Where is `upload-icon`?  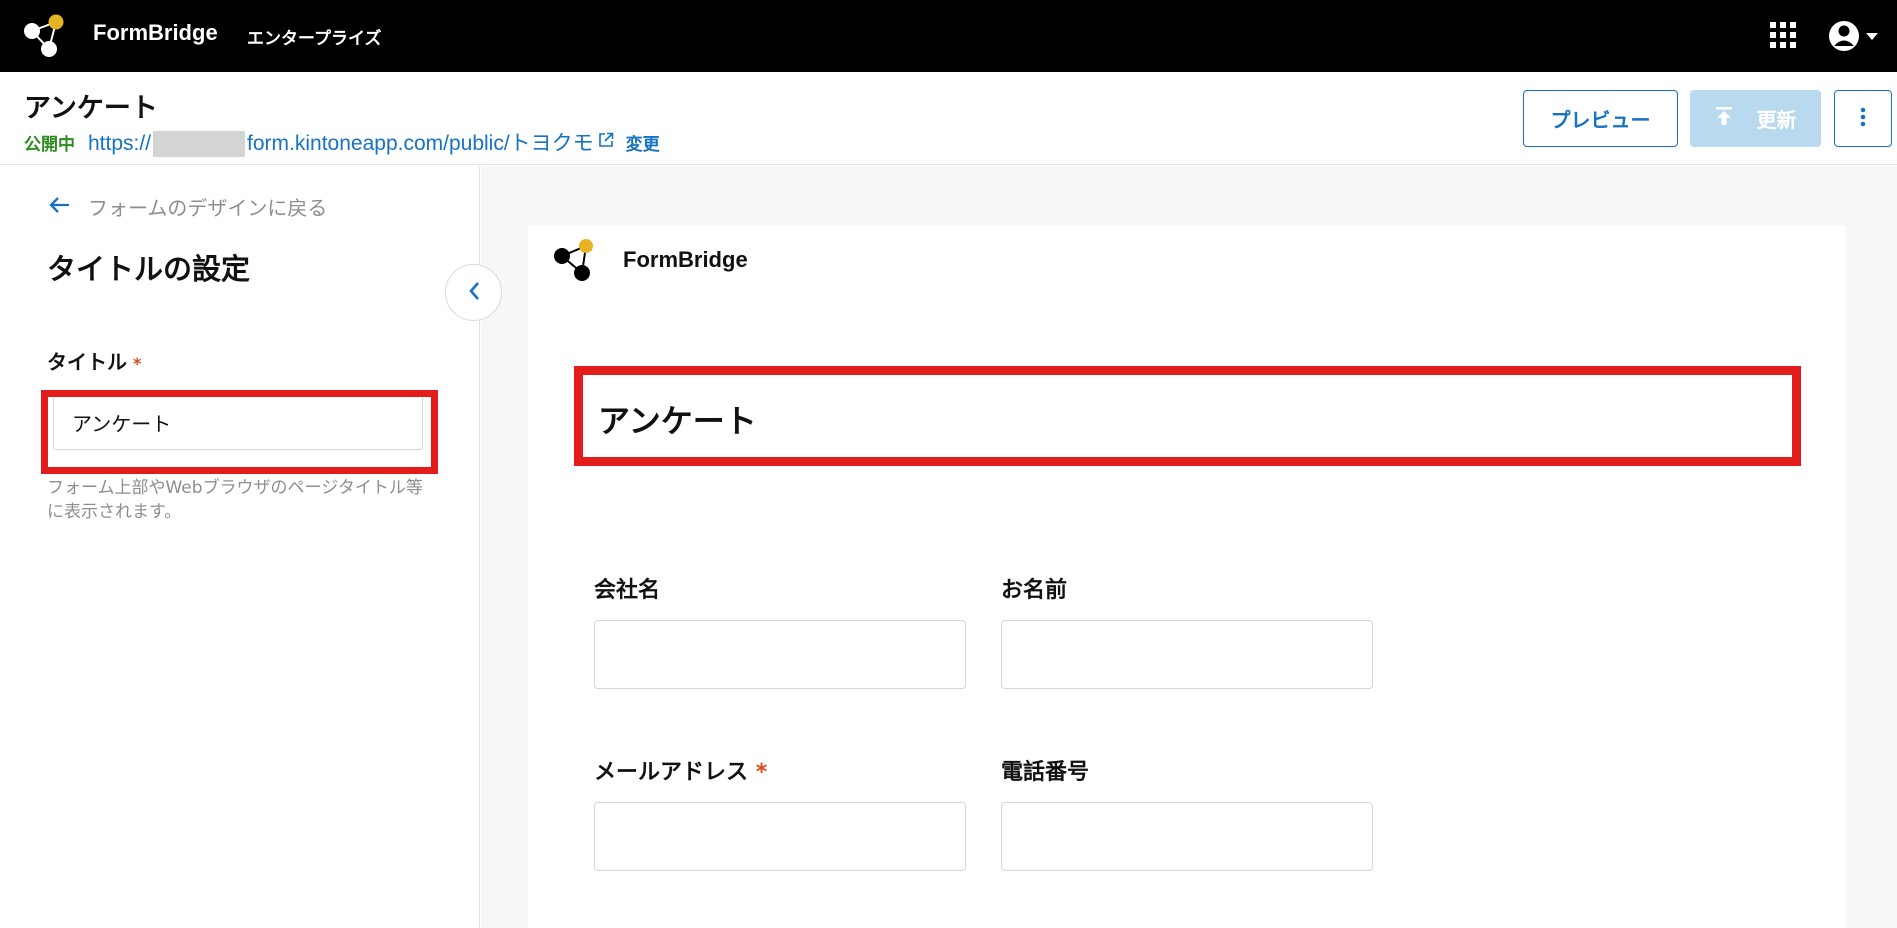
upload-icon is located at coordinates (1724, 118).